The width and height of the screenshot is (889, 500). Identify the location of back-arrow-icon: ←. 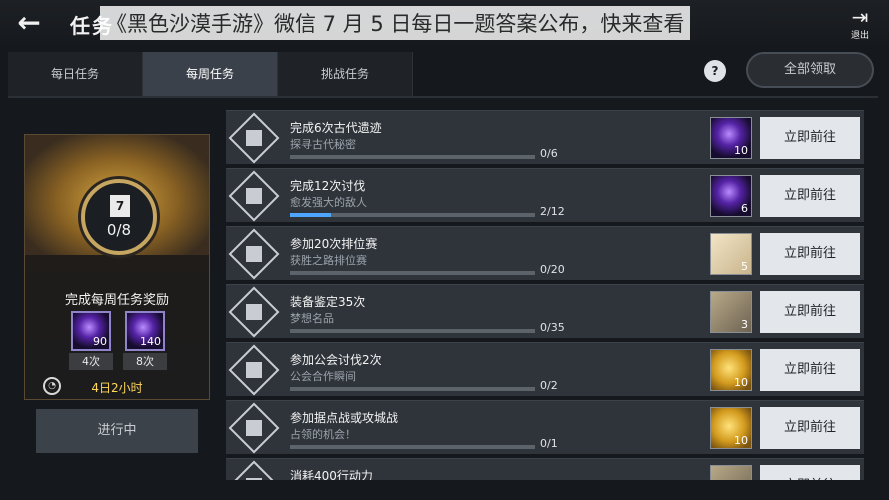
(29, 23).